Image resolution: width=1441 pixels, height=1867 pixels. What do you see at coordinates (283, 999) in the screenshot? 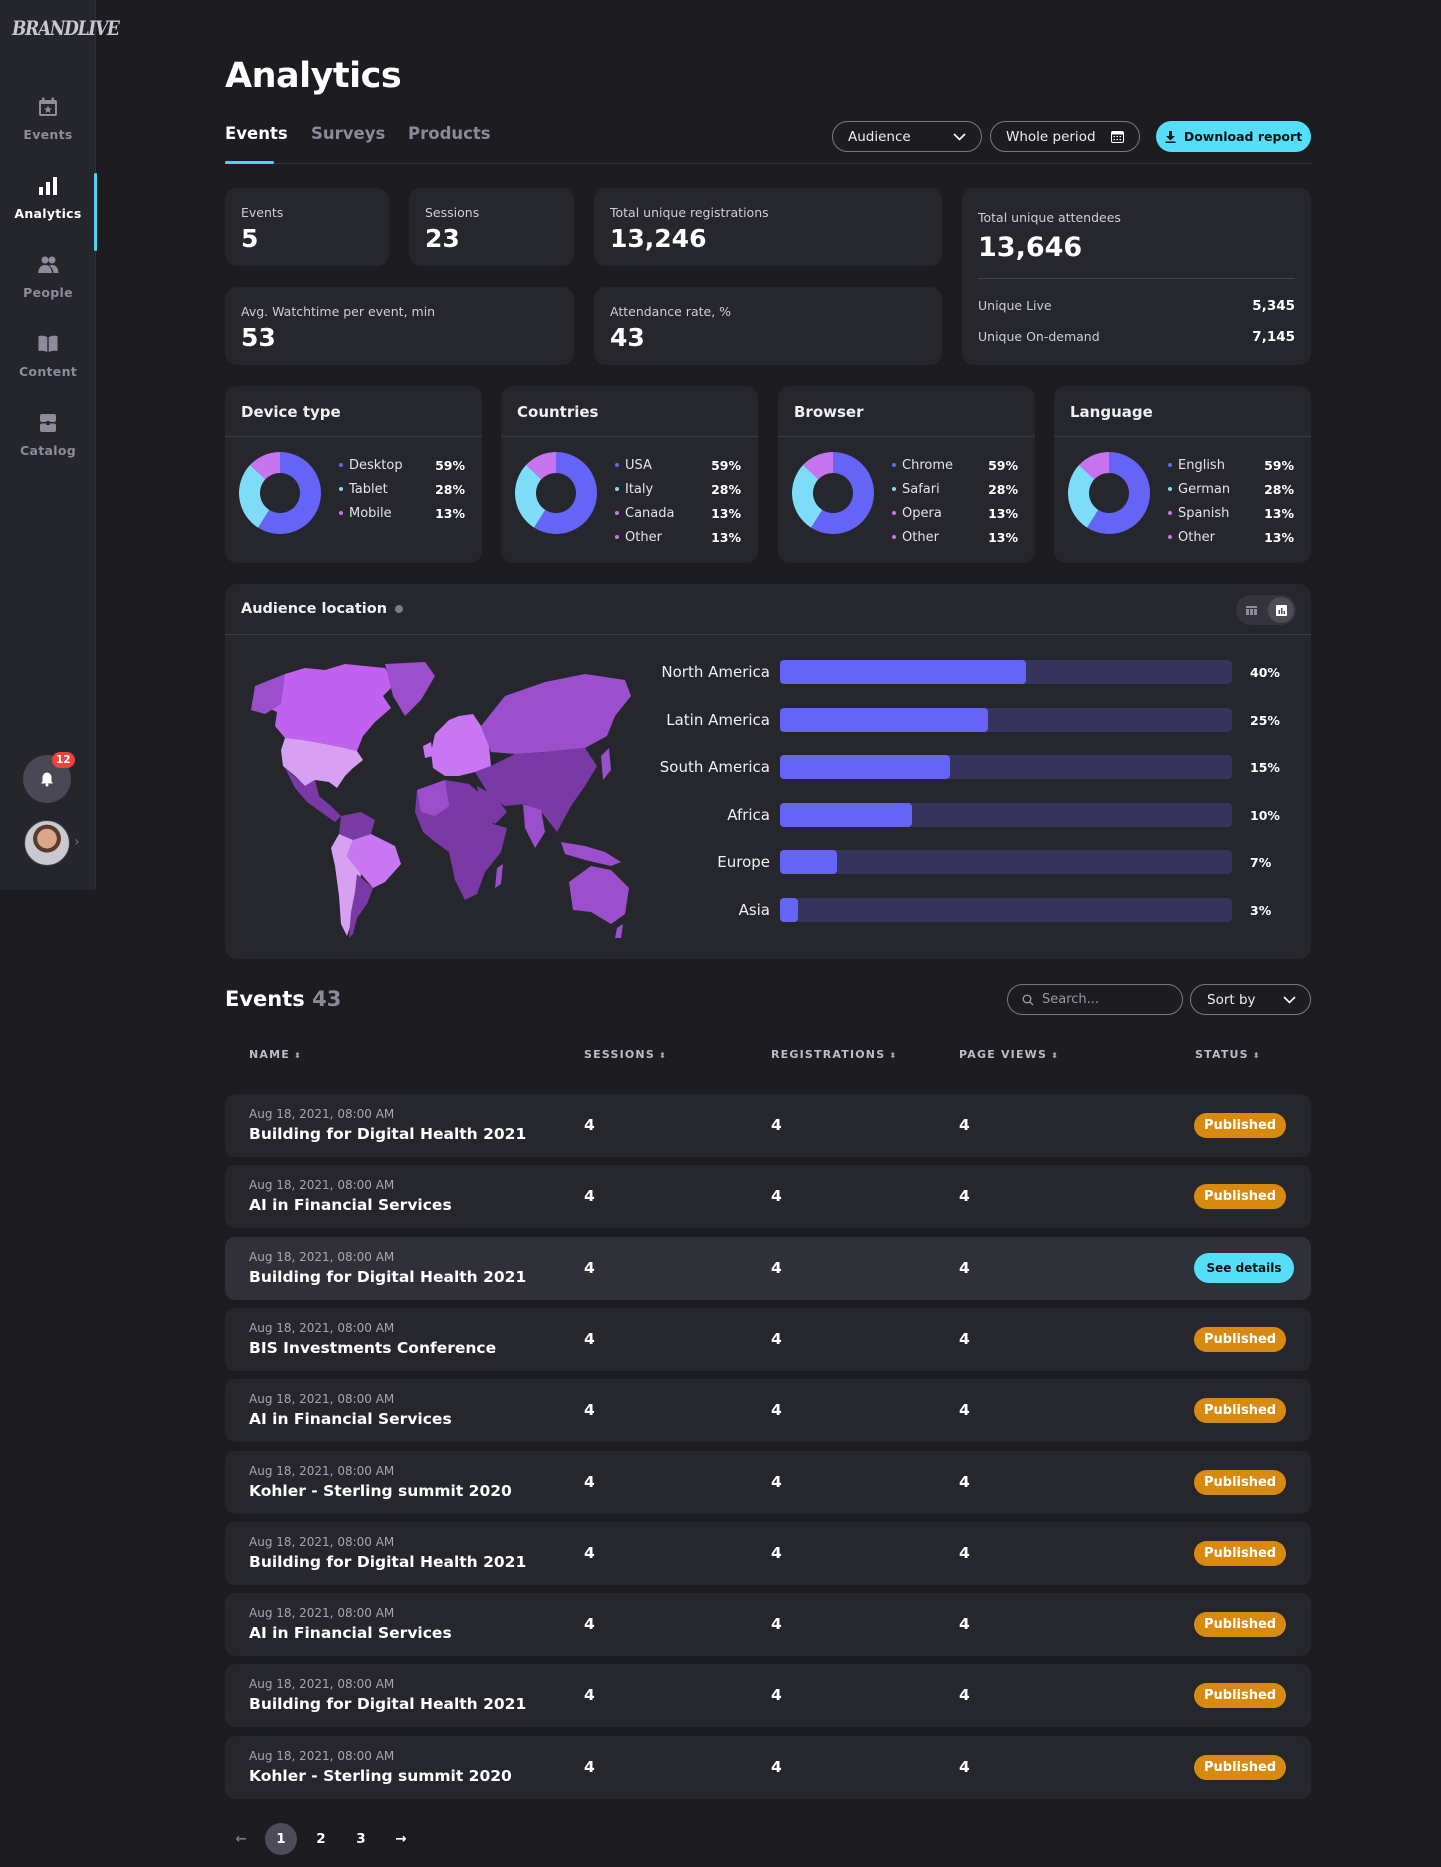
I see `events-list-title: Events 43` at bounding box center [283, 999].